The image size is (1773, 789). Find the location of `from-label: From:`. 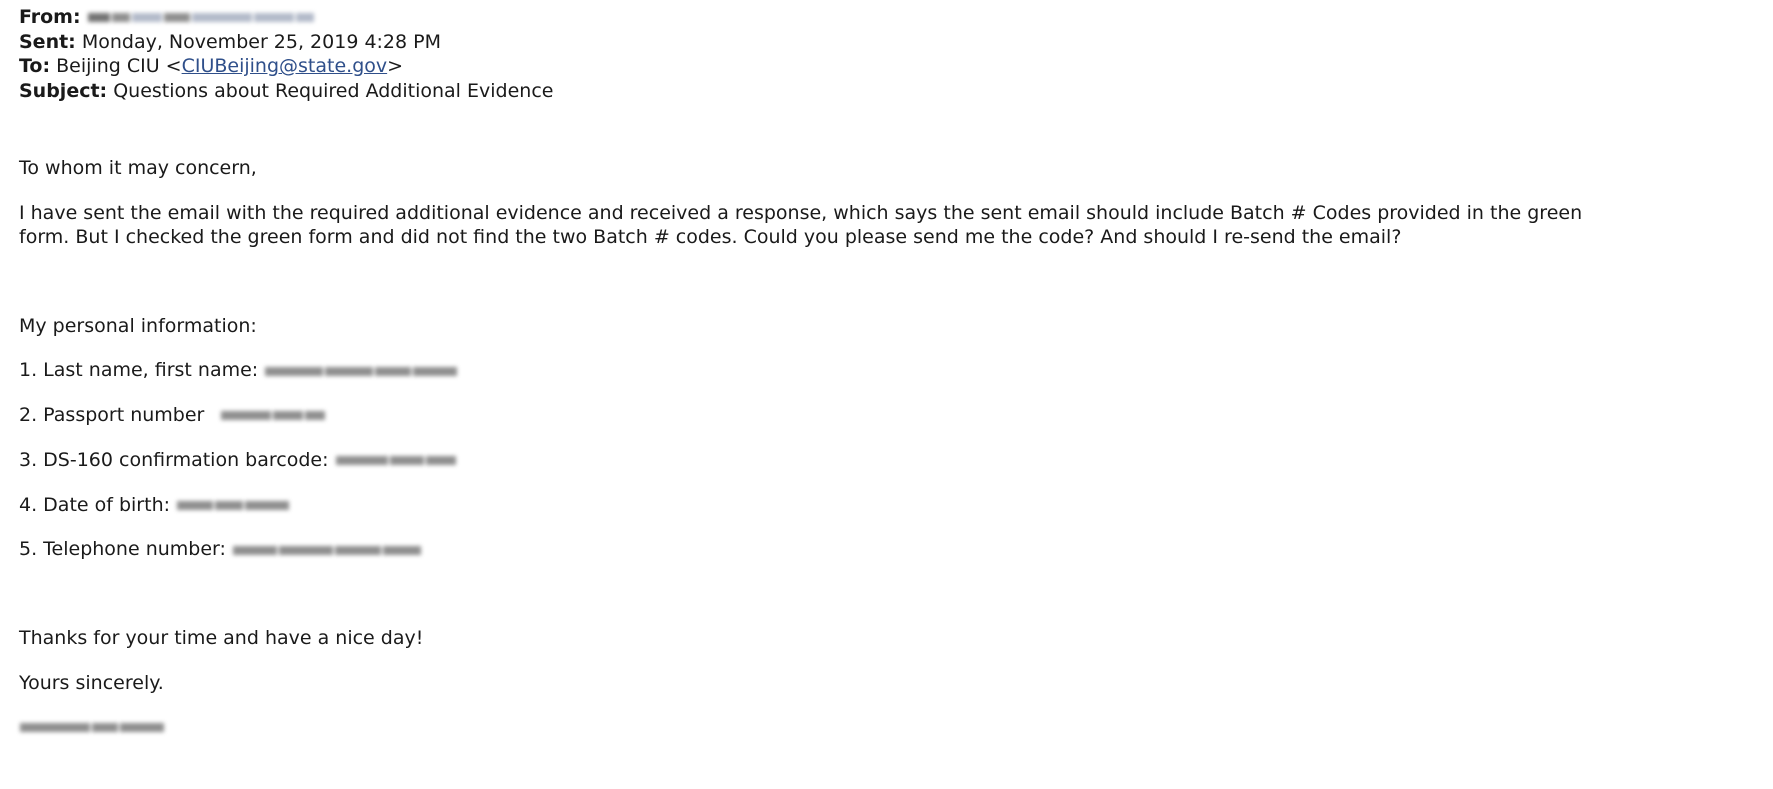

from-label: From: is located at coordinates (50, 17).